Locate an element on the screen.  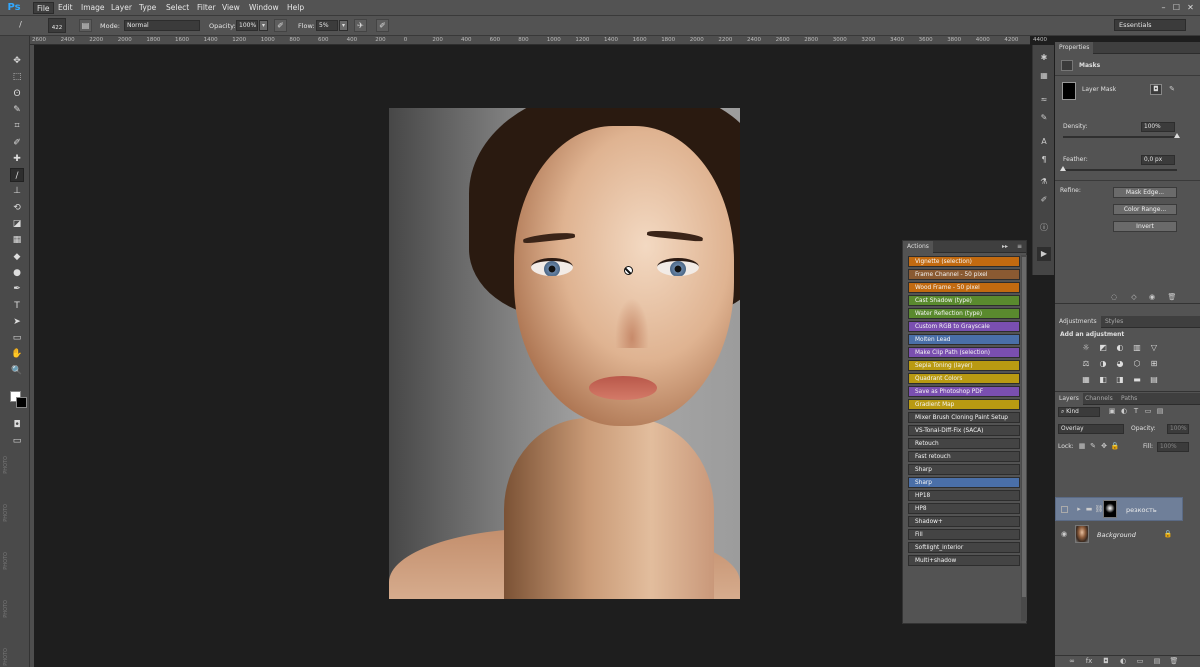
layers-footer-icon: ◐ is located at coordinates (1123, 661).